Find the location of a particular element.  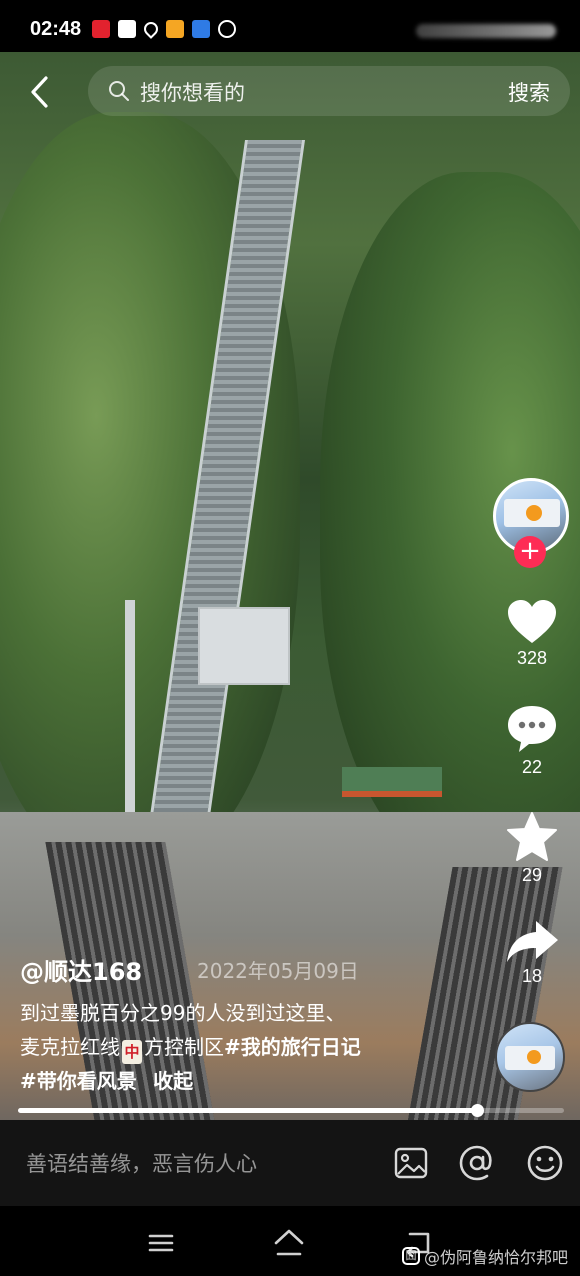

description-text-prefix: 麦克拉红线 is located at coordinates (70, 1047).